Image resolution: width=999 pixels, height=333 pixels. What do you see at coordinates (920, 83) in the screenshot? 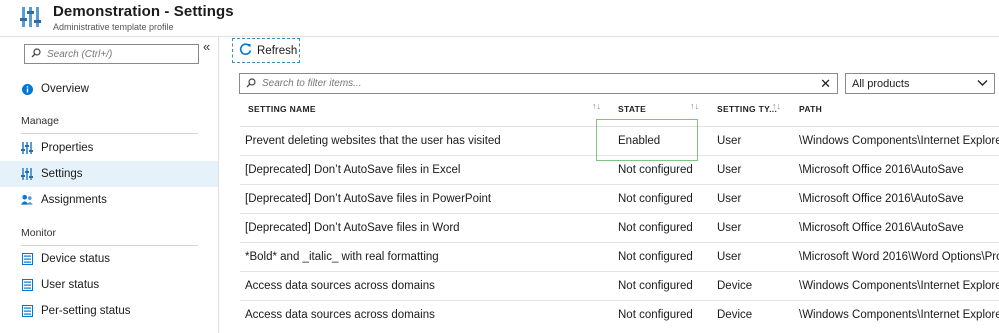
I see `products-dropdown: All products` at bounding box center [920, 83].